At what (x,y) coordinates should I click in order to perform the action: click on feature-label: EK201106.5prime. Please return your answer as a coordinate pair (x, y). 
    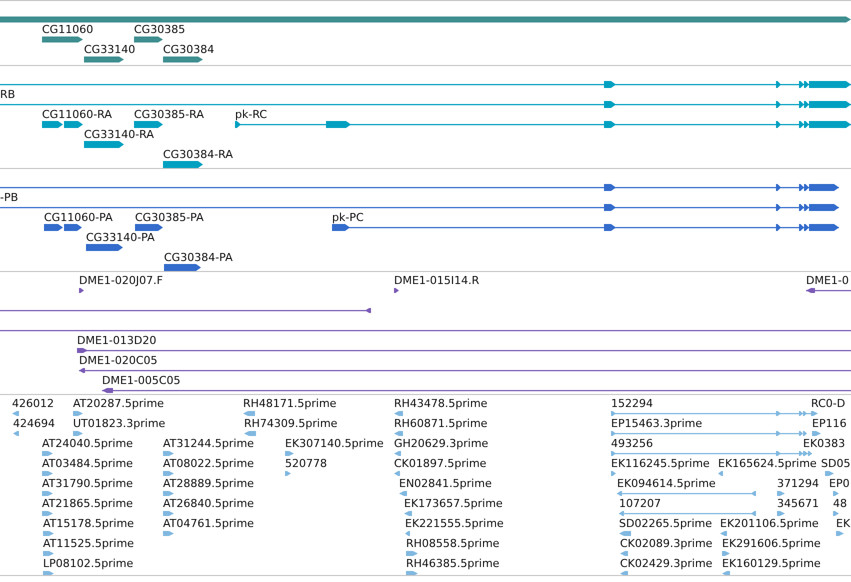
    Looking at the image, I should click on (769, 523).